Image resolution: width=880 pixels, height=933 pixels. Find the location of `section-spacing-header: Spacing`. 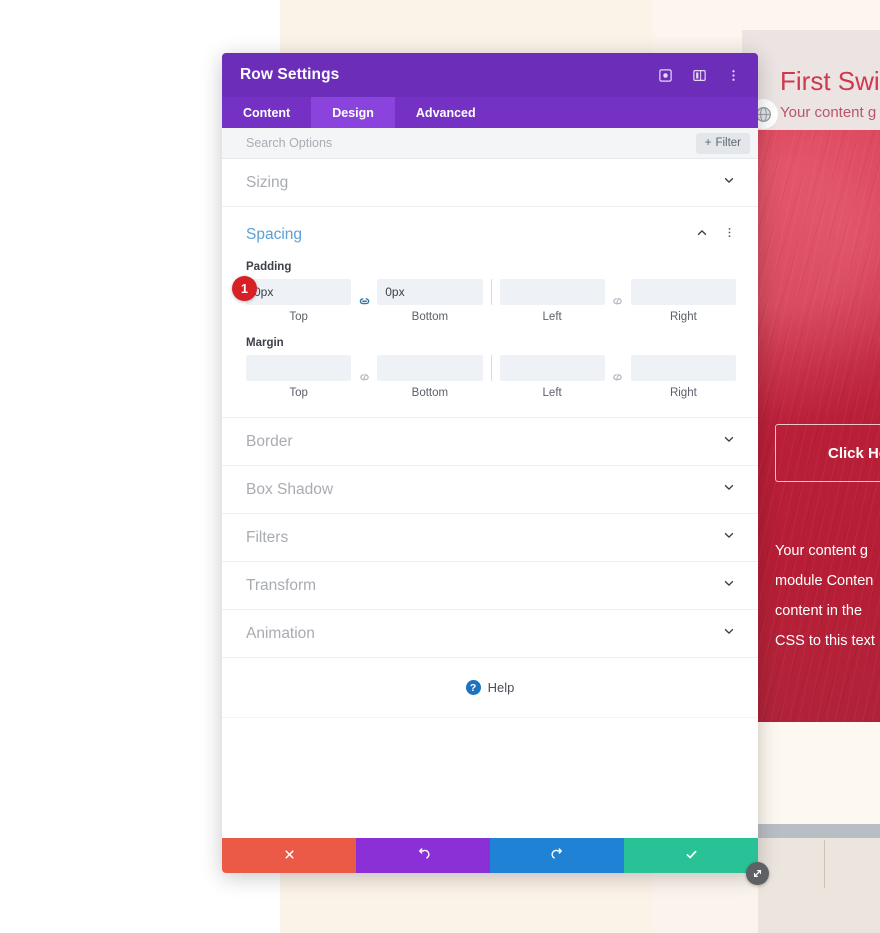

section-spacing-header: Spacing is located at coordinates (491, 235).